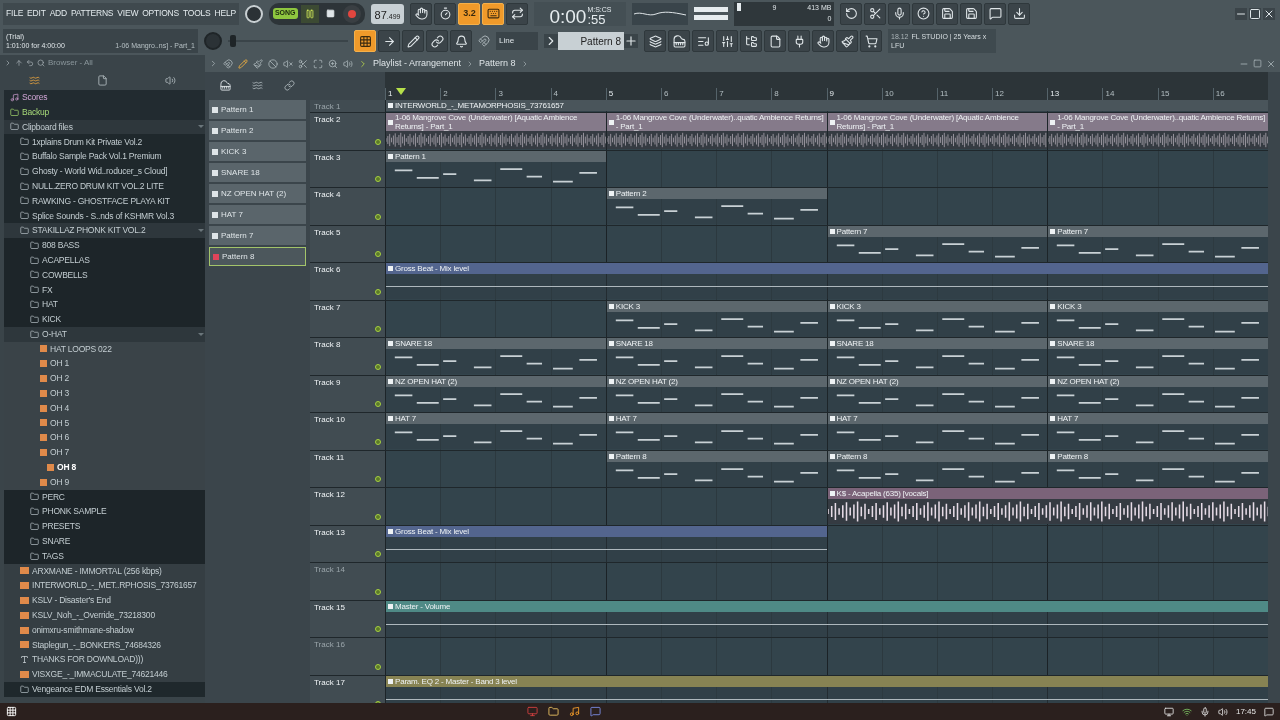 This screenshot has width=1280, height=720. Describe the element at coordinates (517, 41) in the screenshot. I see `snap-selector: Line` at that location.